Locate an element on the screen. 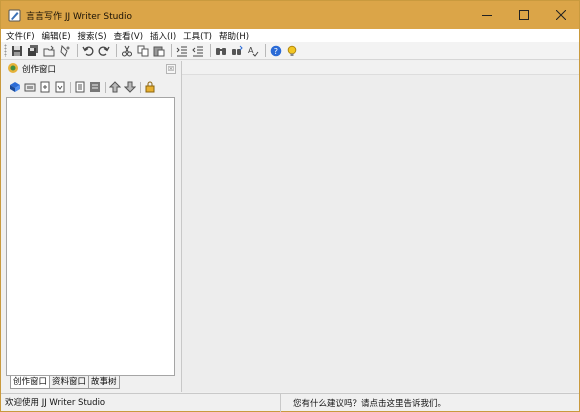 The image size is (580, 412). save-all-icon is located at coordinates (33, 51).